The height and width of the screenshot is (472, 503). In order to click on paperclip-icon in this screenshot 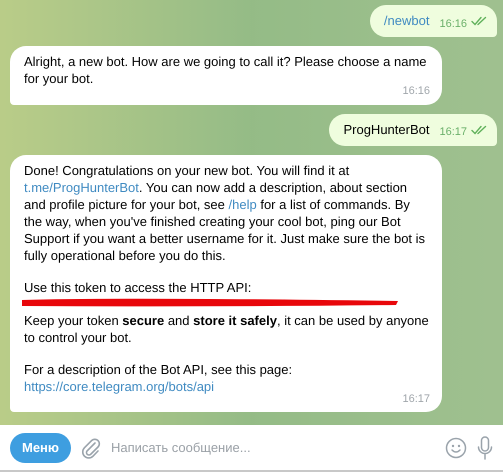, I will do `click(91, 447)`.